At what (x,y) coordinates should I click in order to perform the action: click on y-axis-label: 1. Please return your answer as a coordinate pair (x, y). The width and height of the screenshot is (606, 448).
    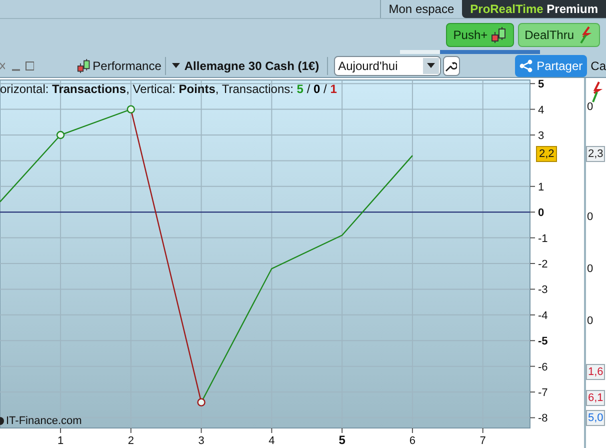
    Looking at the image, I should click on (541, 187).